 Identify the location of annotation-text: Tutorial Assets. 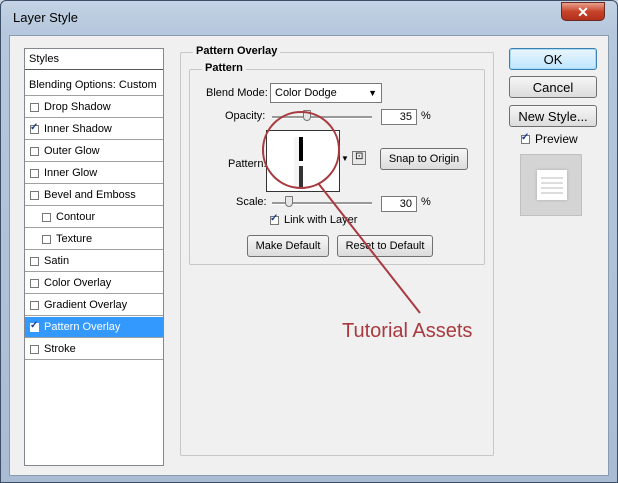
(407, 331).